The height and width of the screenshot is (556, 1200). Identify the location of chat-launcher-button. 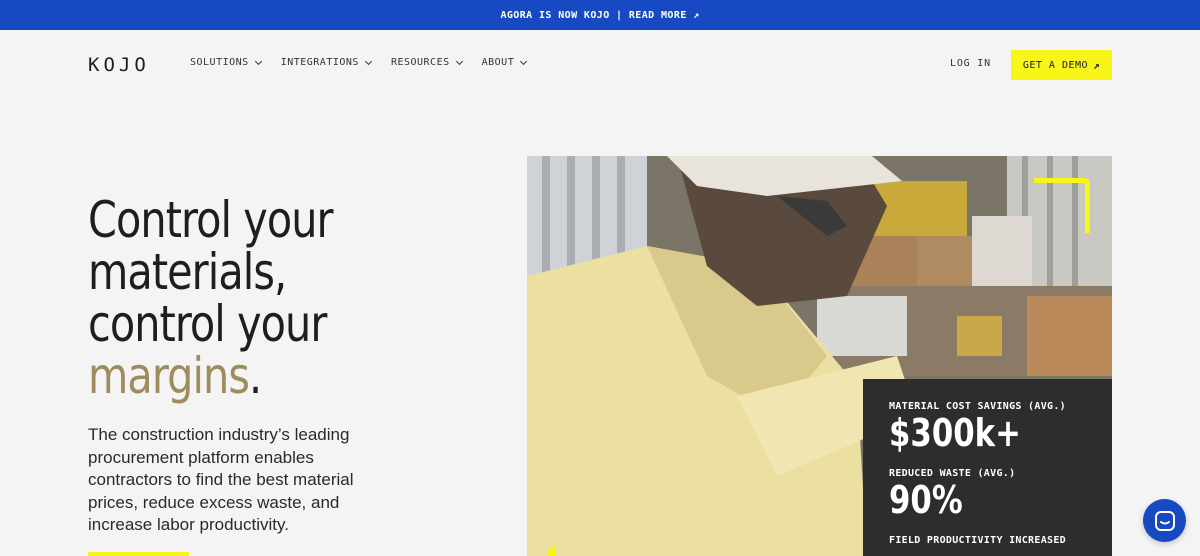
(1164, 520).